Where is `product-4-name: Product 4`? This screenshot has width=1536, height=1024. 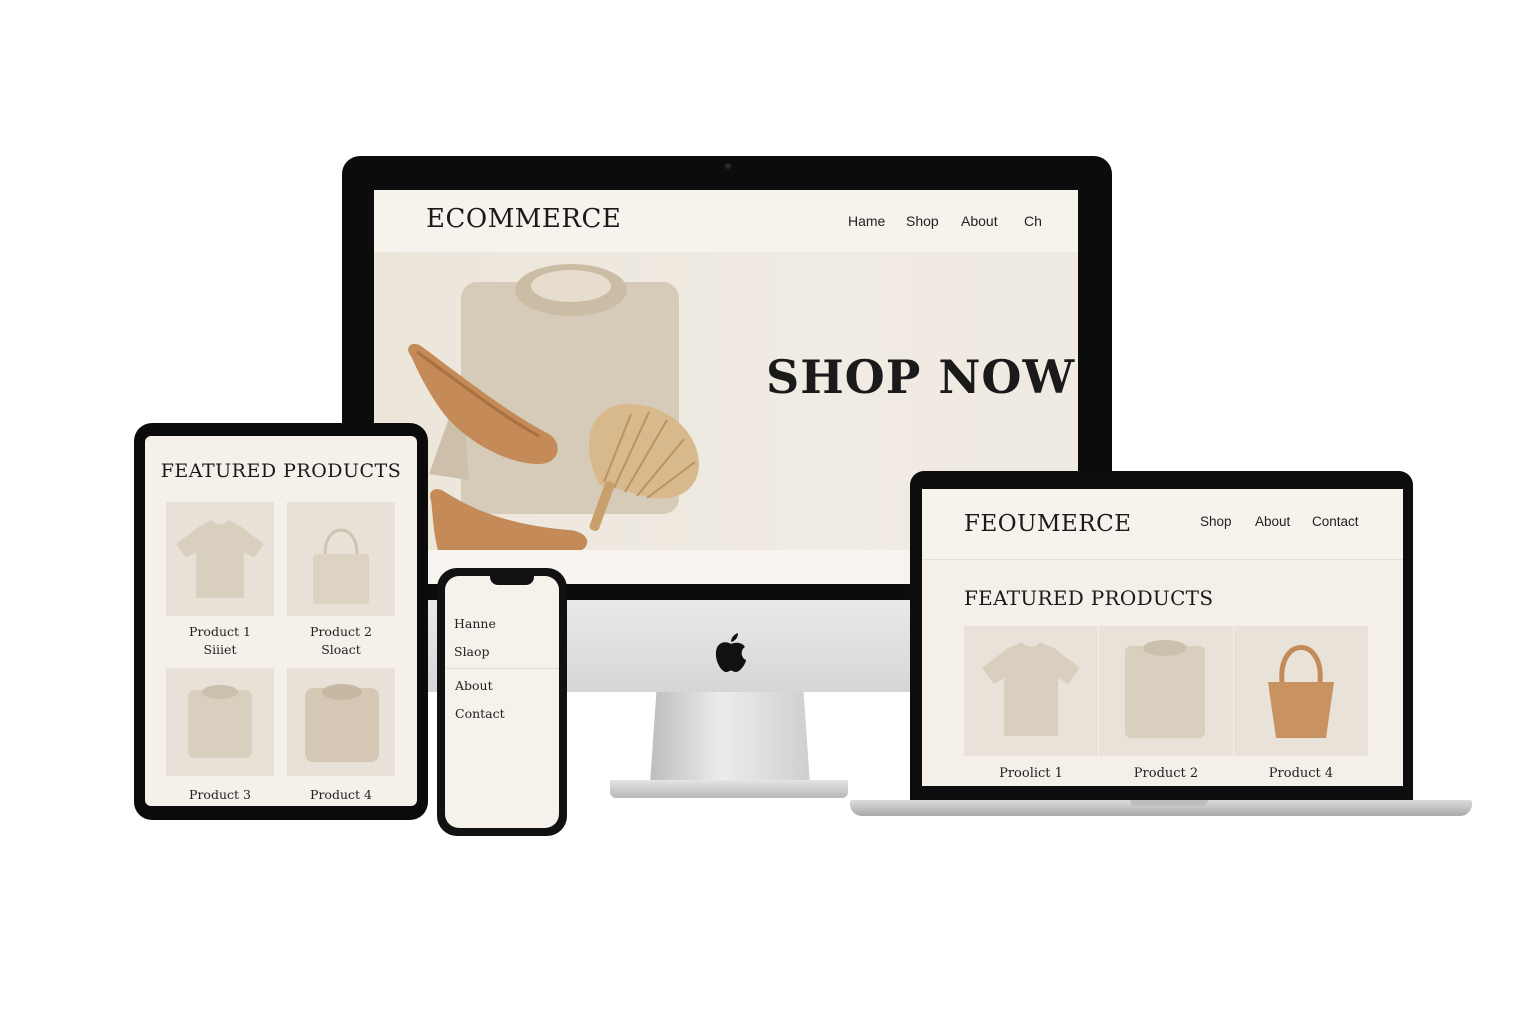
product-4-name: Product 4 is located at coordinates (341, 794).